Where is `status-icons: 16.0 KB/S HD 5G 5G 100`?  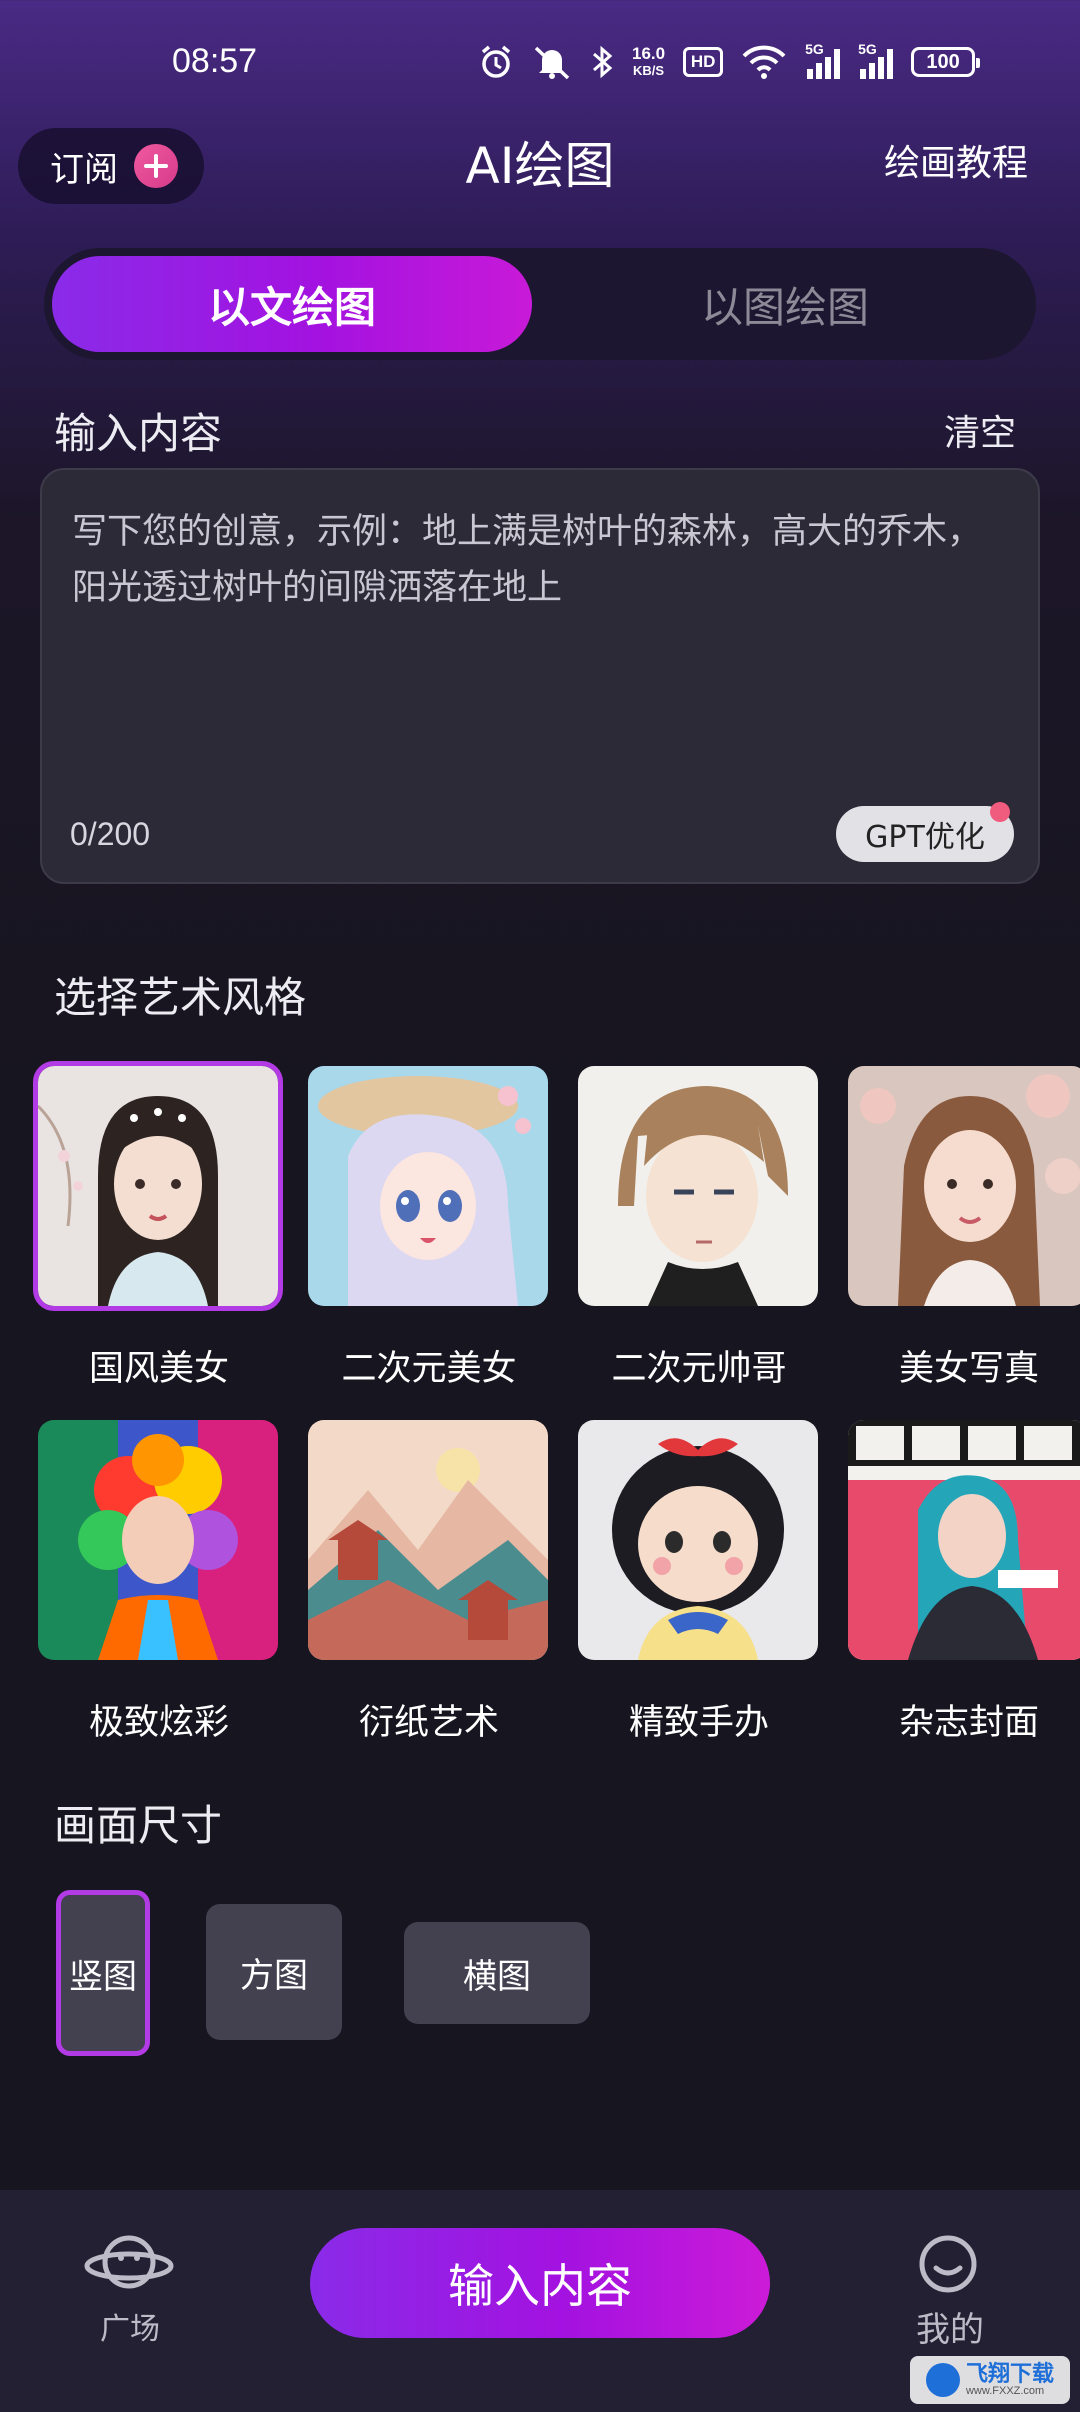
status-icons: 16.0 KB/S HD 5G 5G 100 is located at coordinates (729, 62).